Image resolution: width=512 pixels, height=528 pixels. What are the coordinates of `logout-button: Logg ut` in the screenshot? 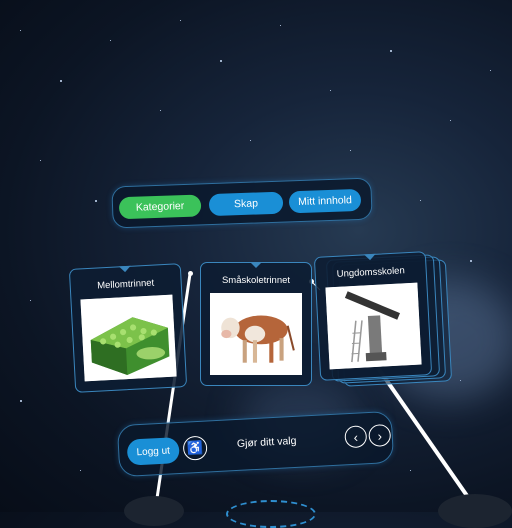 It's located at (153, 451).